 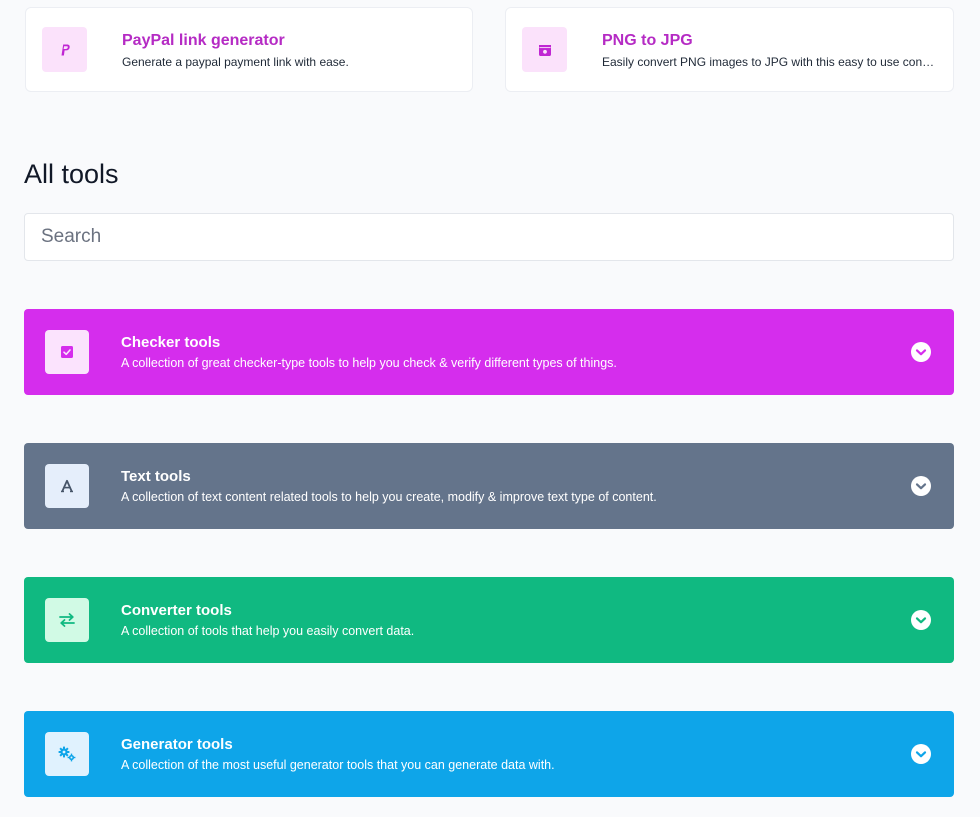 What do you see at coordinates (67, 754) in the screenshot?
I see `cogs-icon` at bounding box center [67, 754].